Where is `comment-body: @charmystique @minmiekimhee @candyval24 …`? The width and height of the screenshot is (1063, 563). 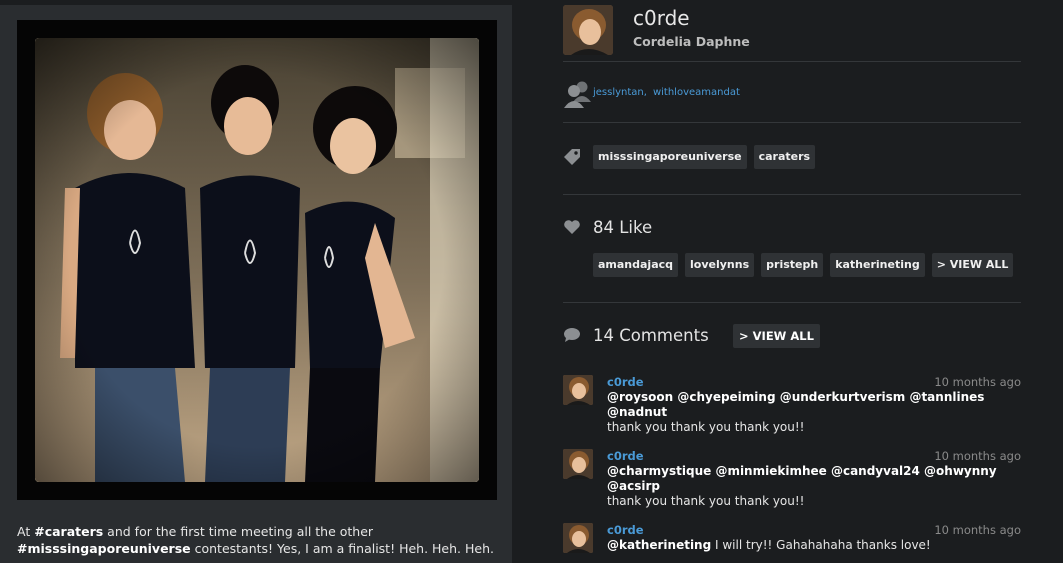 comment-body: @charmystique @minmiekimhee @candyval24 … is located at coordinates (814, 486).